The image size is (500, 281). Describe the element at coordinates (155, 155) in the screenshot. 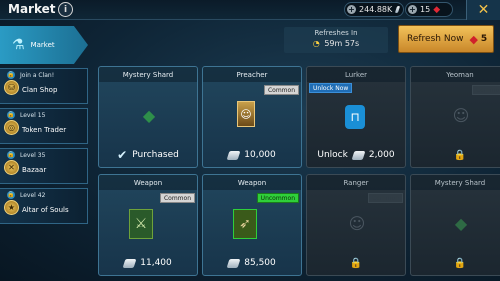

I see `purchased-label: Purchased` at that location.